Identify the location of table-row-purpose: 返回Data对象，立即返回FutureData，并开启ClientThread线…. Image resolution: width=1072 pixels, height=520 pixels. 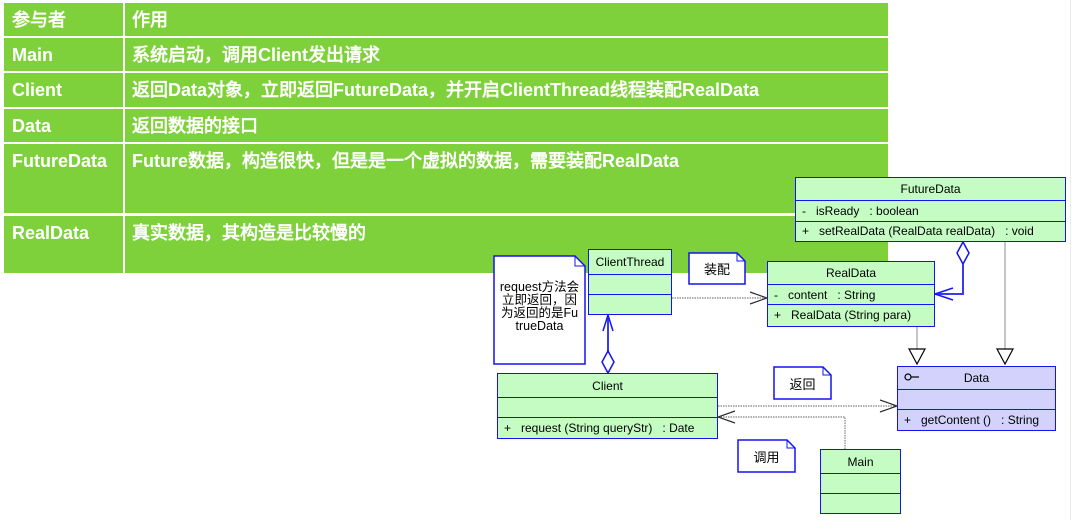
(506, 90).